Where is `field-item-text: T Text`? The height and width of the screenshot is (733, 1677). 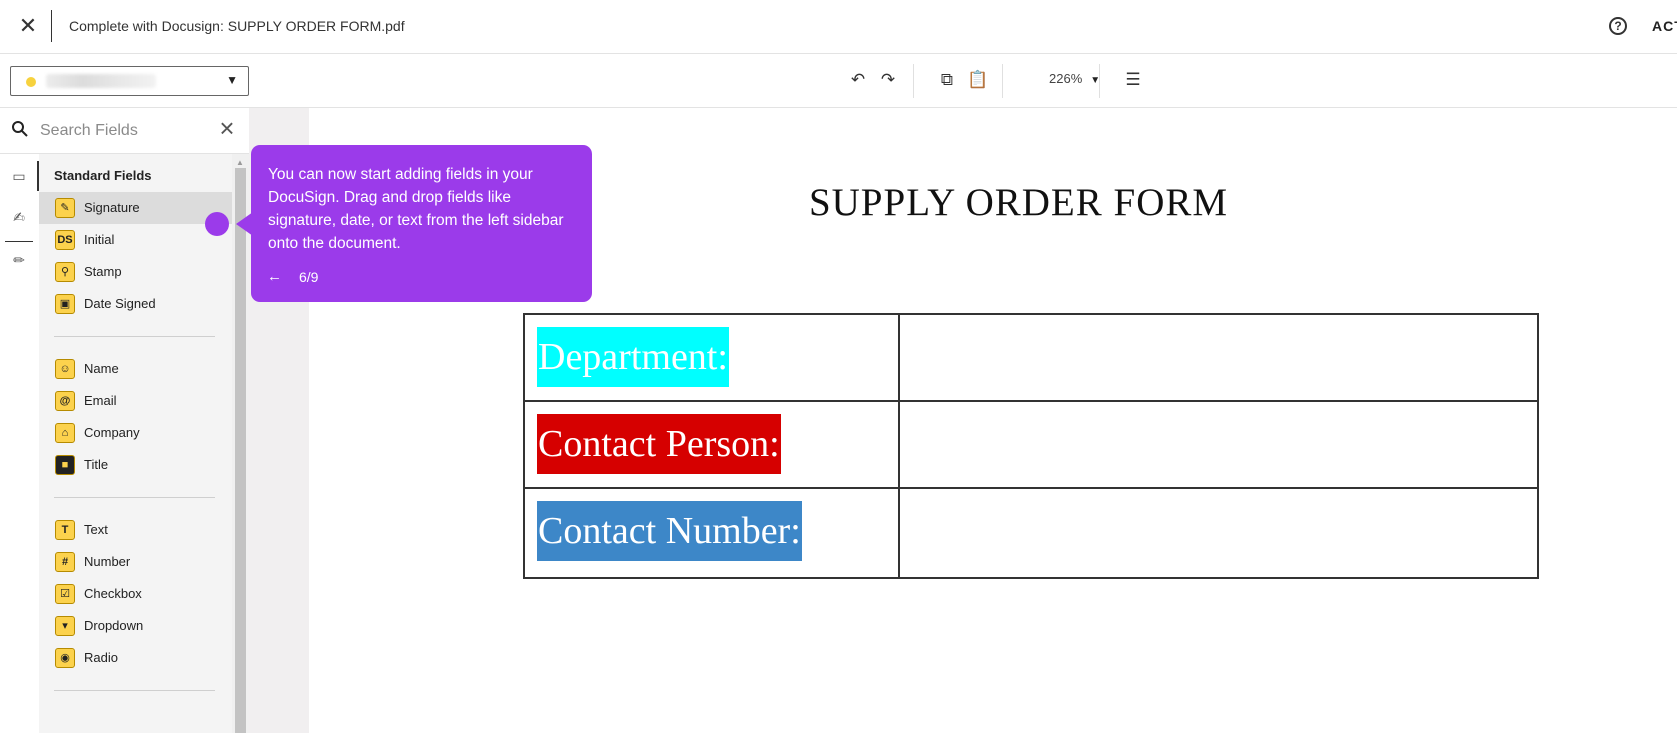 field-item-text: T Text is located at coordinates (135, 530).